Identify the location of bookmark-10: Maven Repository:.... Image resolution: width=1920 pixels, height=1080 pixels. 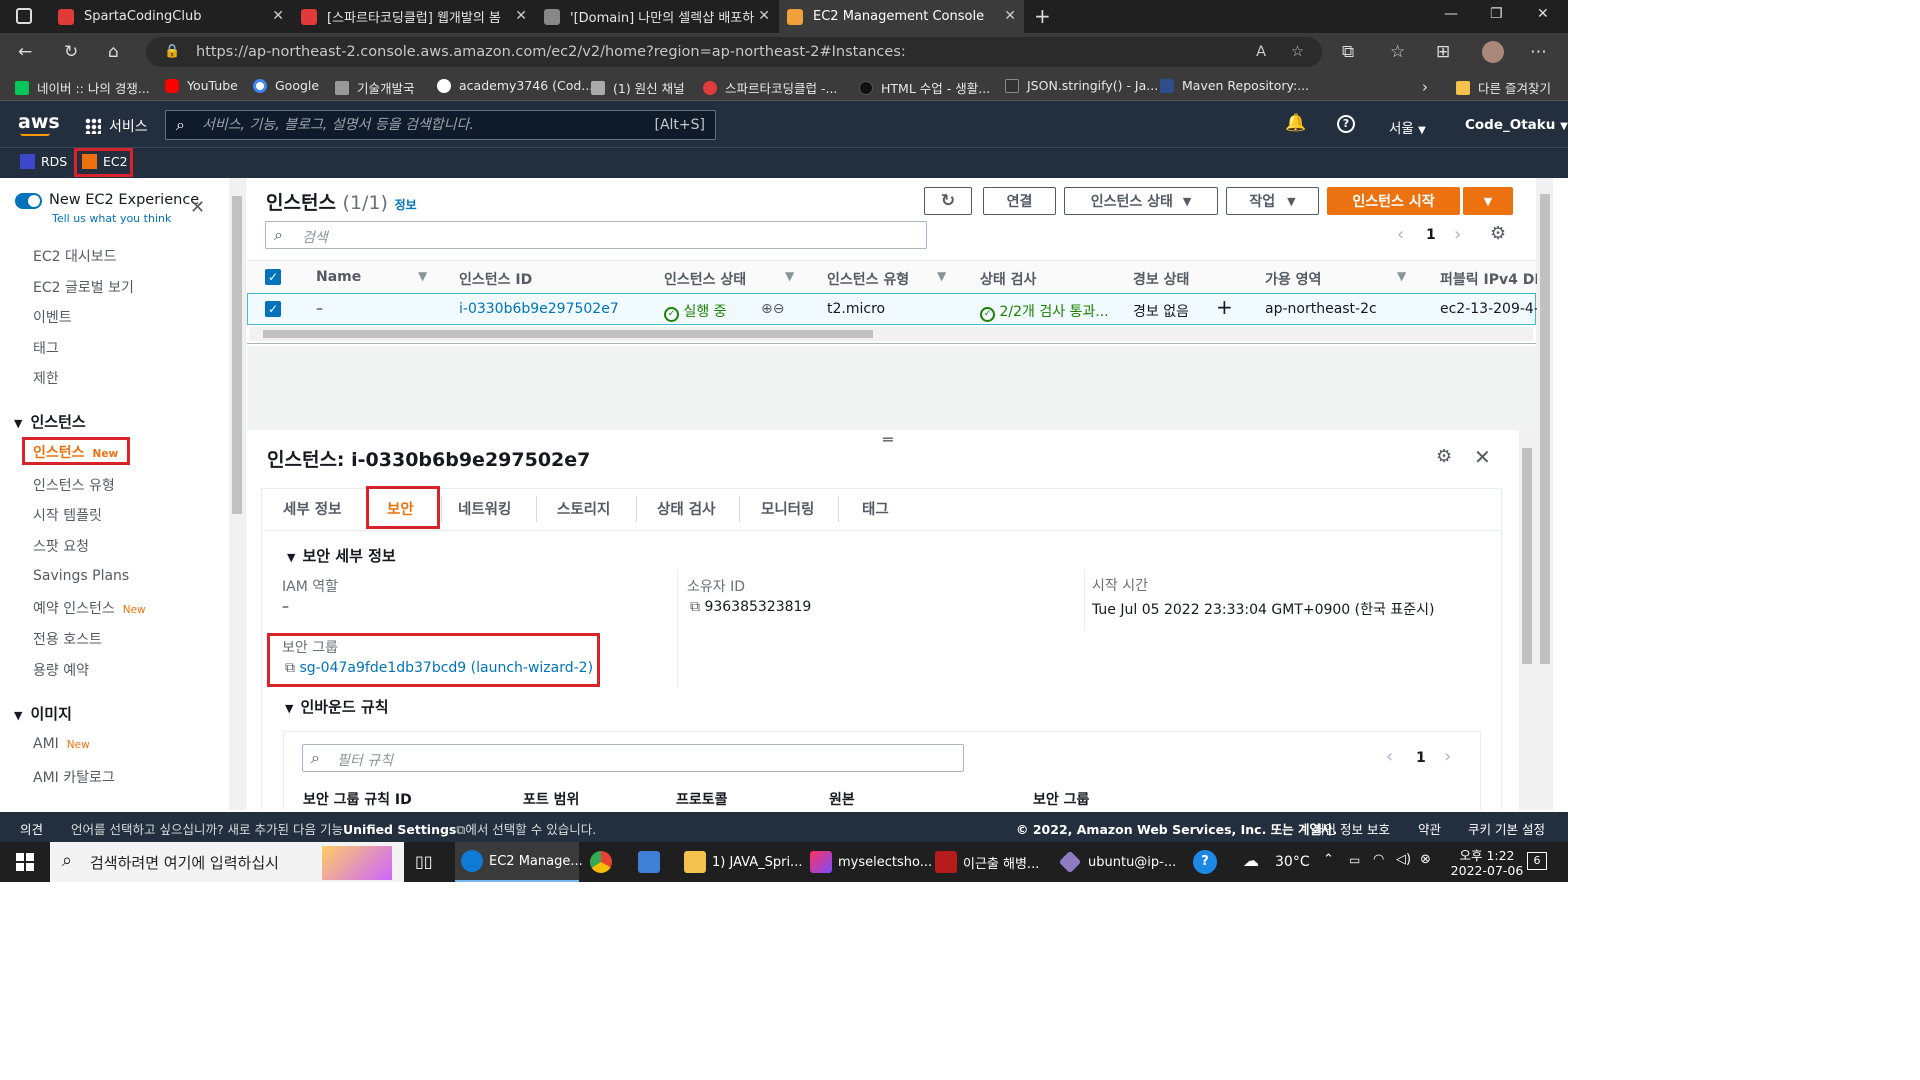
(1234, 85).